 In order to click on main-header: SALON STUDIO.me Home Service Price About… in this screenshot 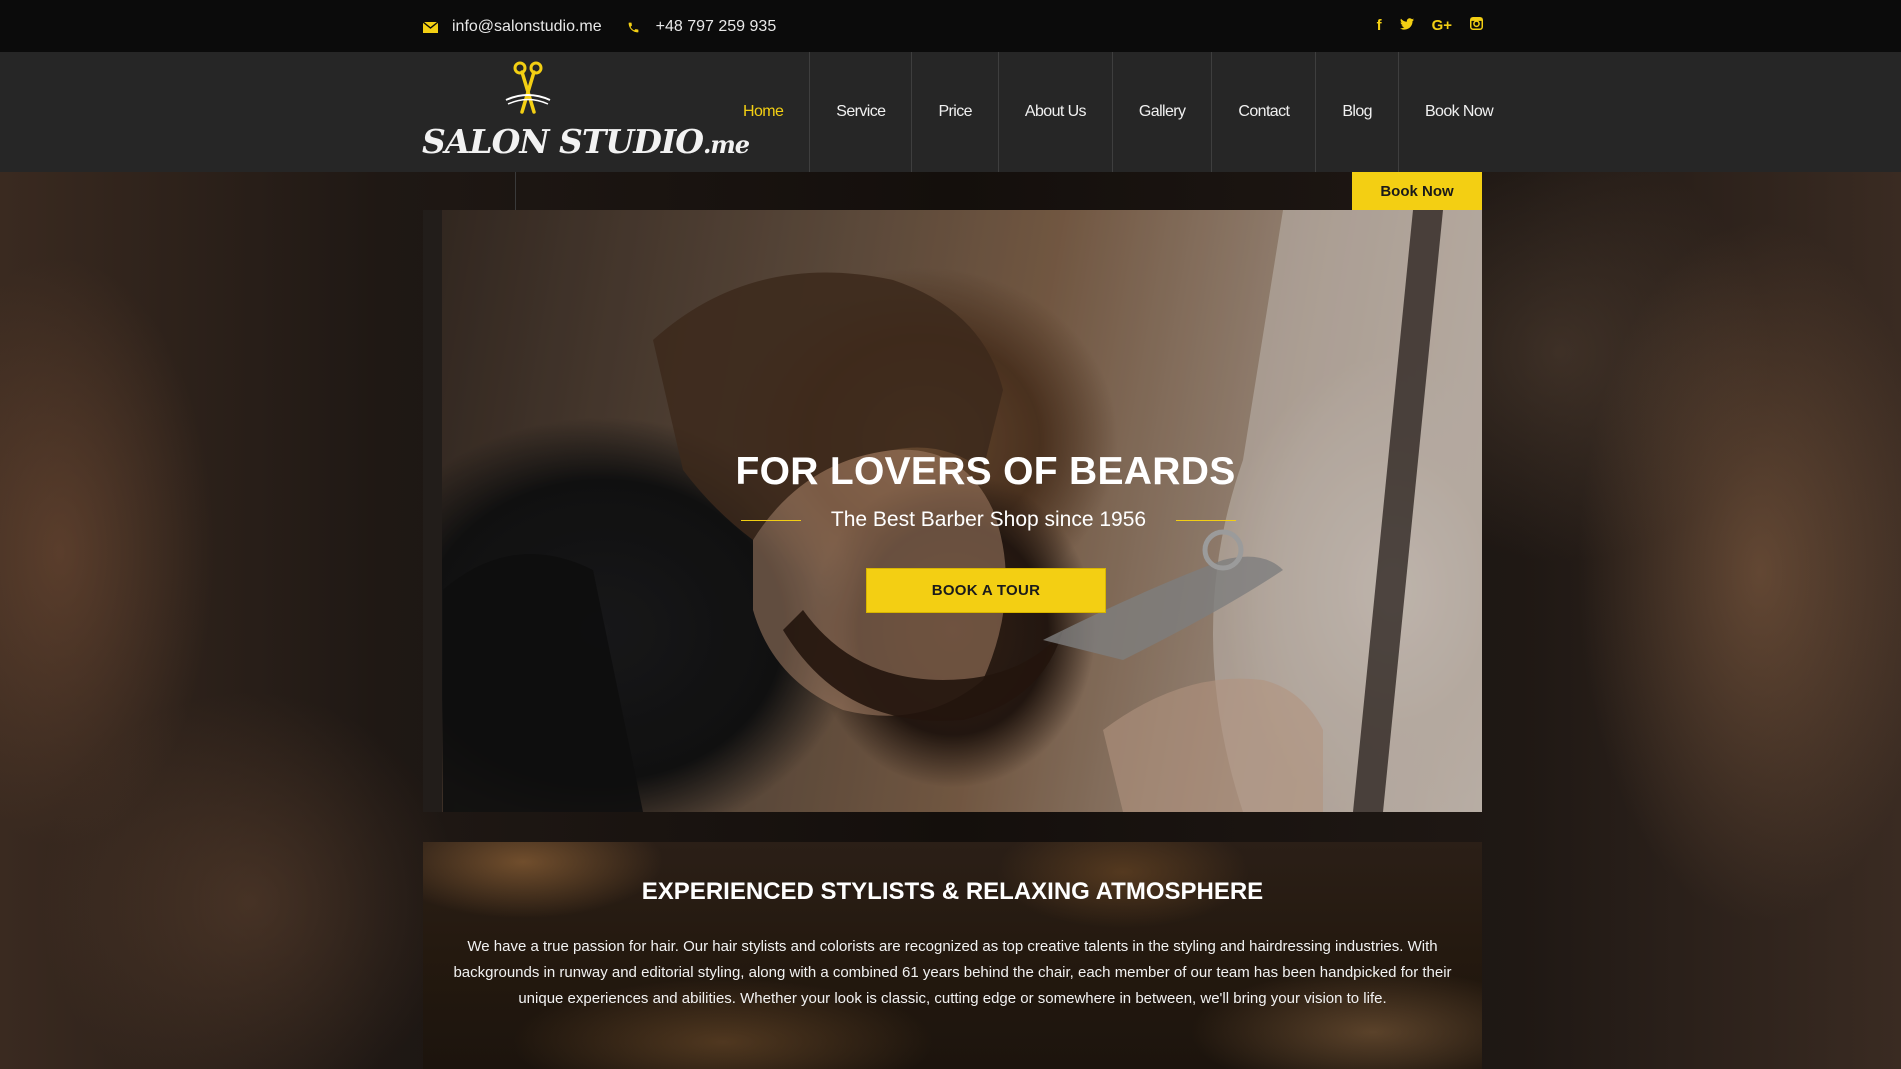, I will do `click(950, 112)`.